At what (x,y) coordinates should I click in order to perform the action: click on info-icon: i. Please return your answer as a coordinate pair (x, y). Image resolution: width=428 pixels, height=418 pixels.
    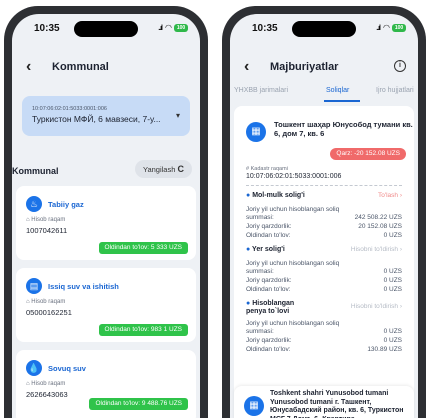
    Looking at the image, I should click on (400, 66).